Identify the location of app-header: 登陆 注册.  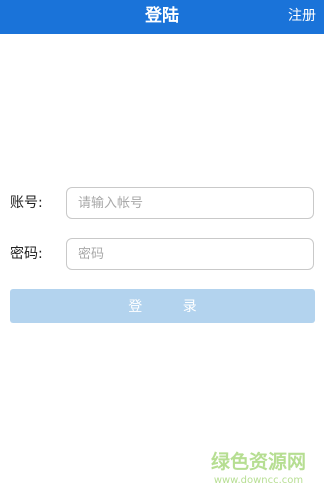
(162, 17).